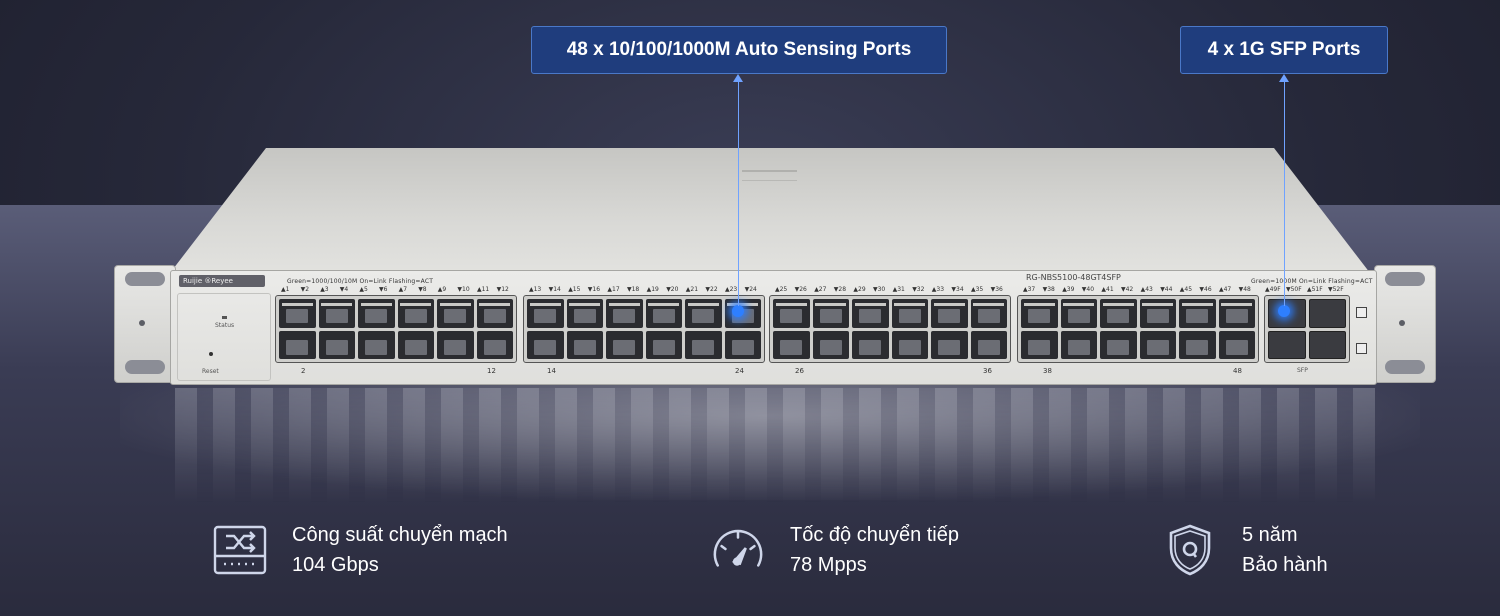  Describe the element at coordinates (987, 371) in the screenshot. I see `bottom-number: 36` at that location.